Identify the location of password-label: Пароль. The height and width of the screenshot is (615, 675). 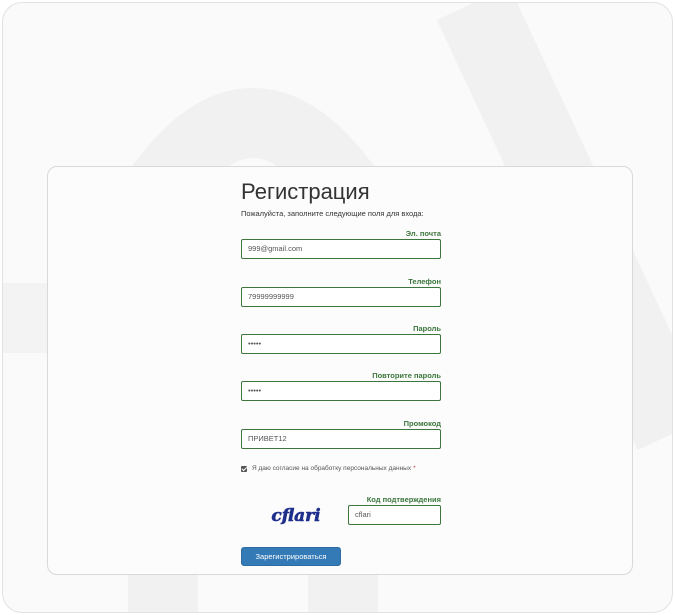
(427, 328).